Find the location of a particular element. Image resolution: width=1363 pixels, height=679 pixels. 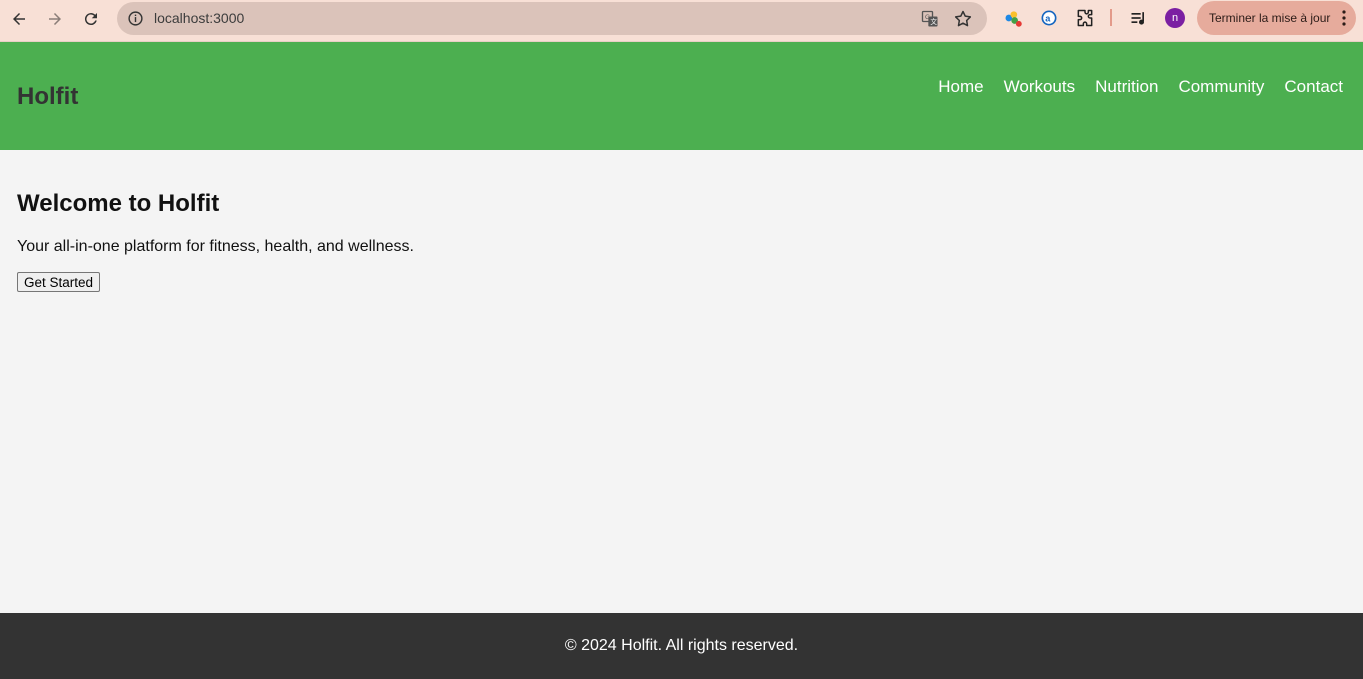

extension-colorful-button is located at coordinates (1013, 18).